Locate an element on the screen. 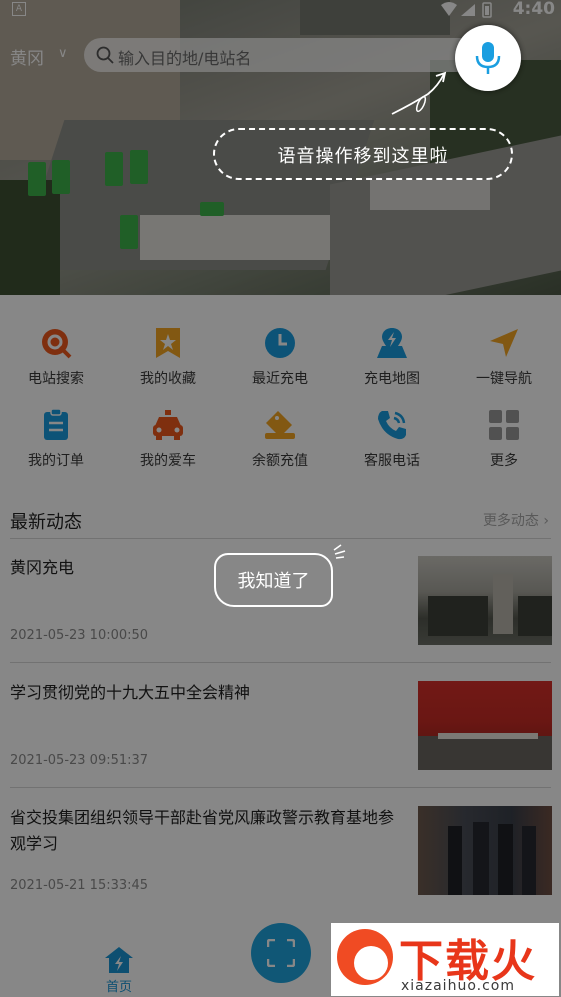 Image resolution: width=561 pixels, height=997 pixels. news-timestamp: 2021-05-23 09:51:37 is located at coordinates (79, 760).